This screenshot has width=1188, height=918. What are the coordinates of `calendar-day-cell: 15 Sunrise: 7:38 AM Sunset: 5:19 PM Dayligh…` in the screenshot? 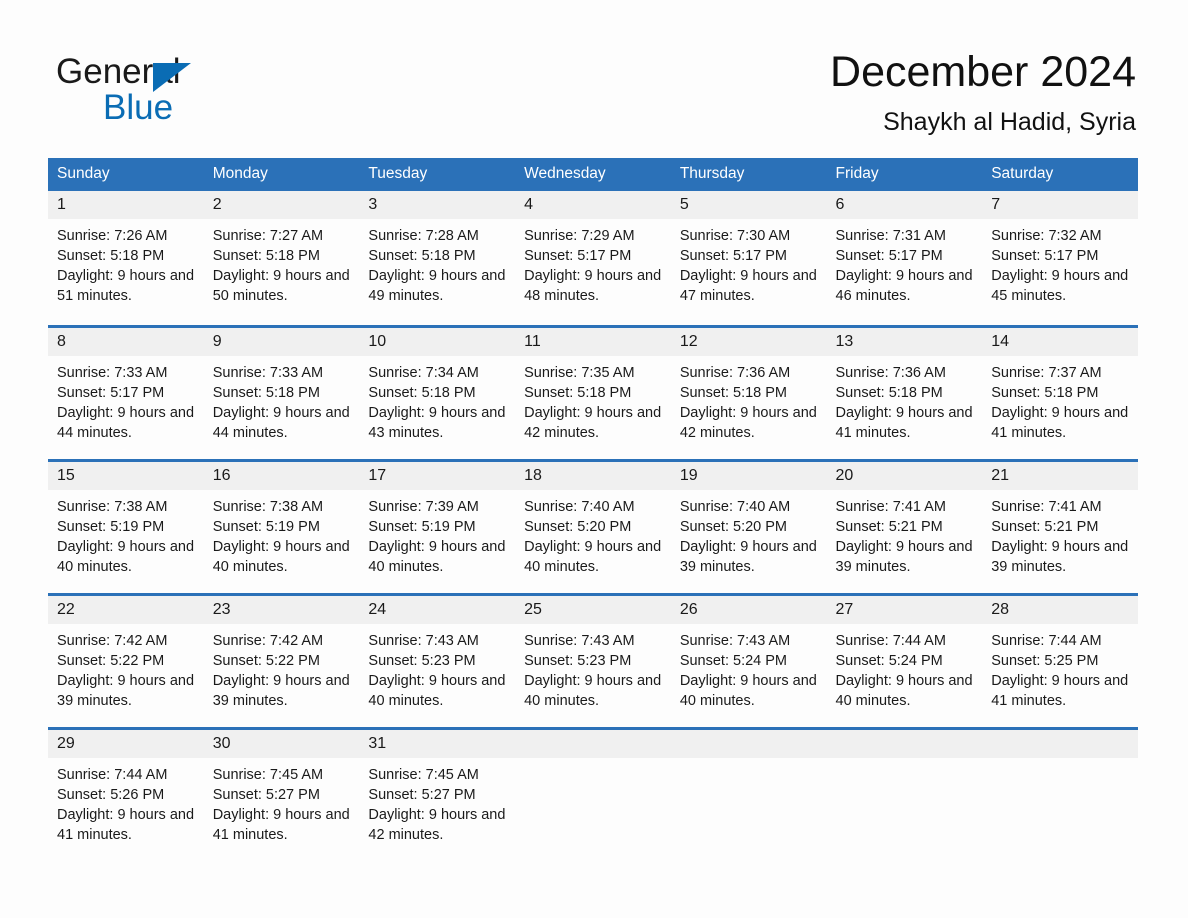 It's located at (126, 520).